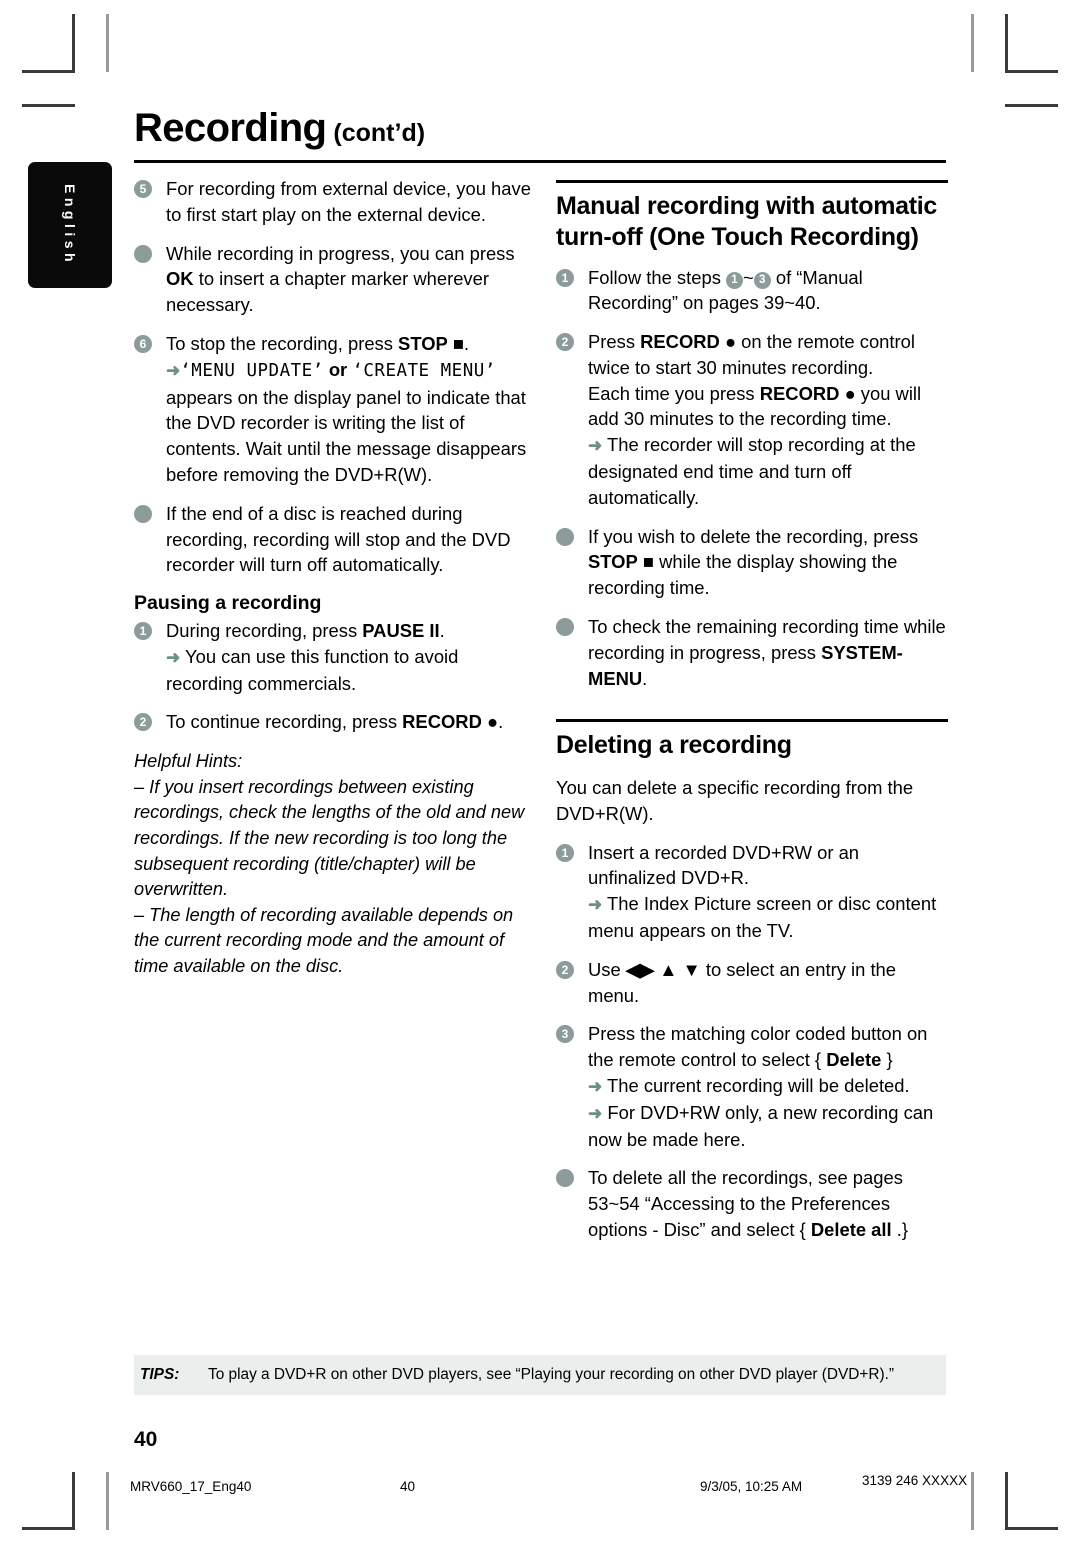  I want to click on page-title: Recording (cont’d), so click(540, 128).